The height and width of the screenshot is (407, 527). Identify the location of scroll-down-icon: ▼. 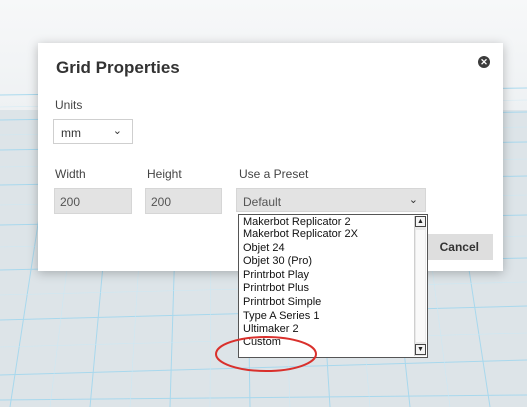
(420, 349).